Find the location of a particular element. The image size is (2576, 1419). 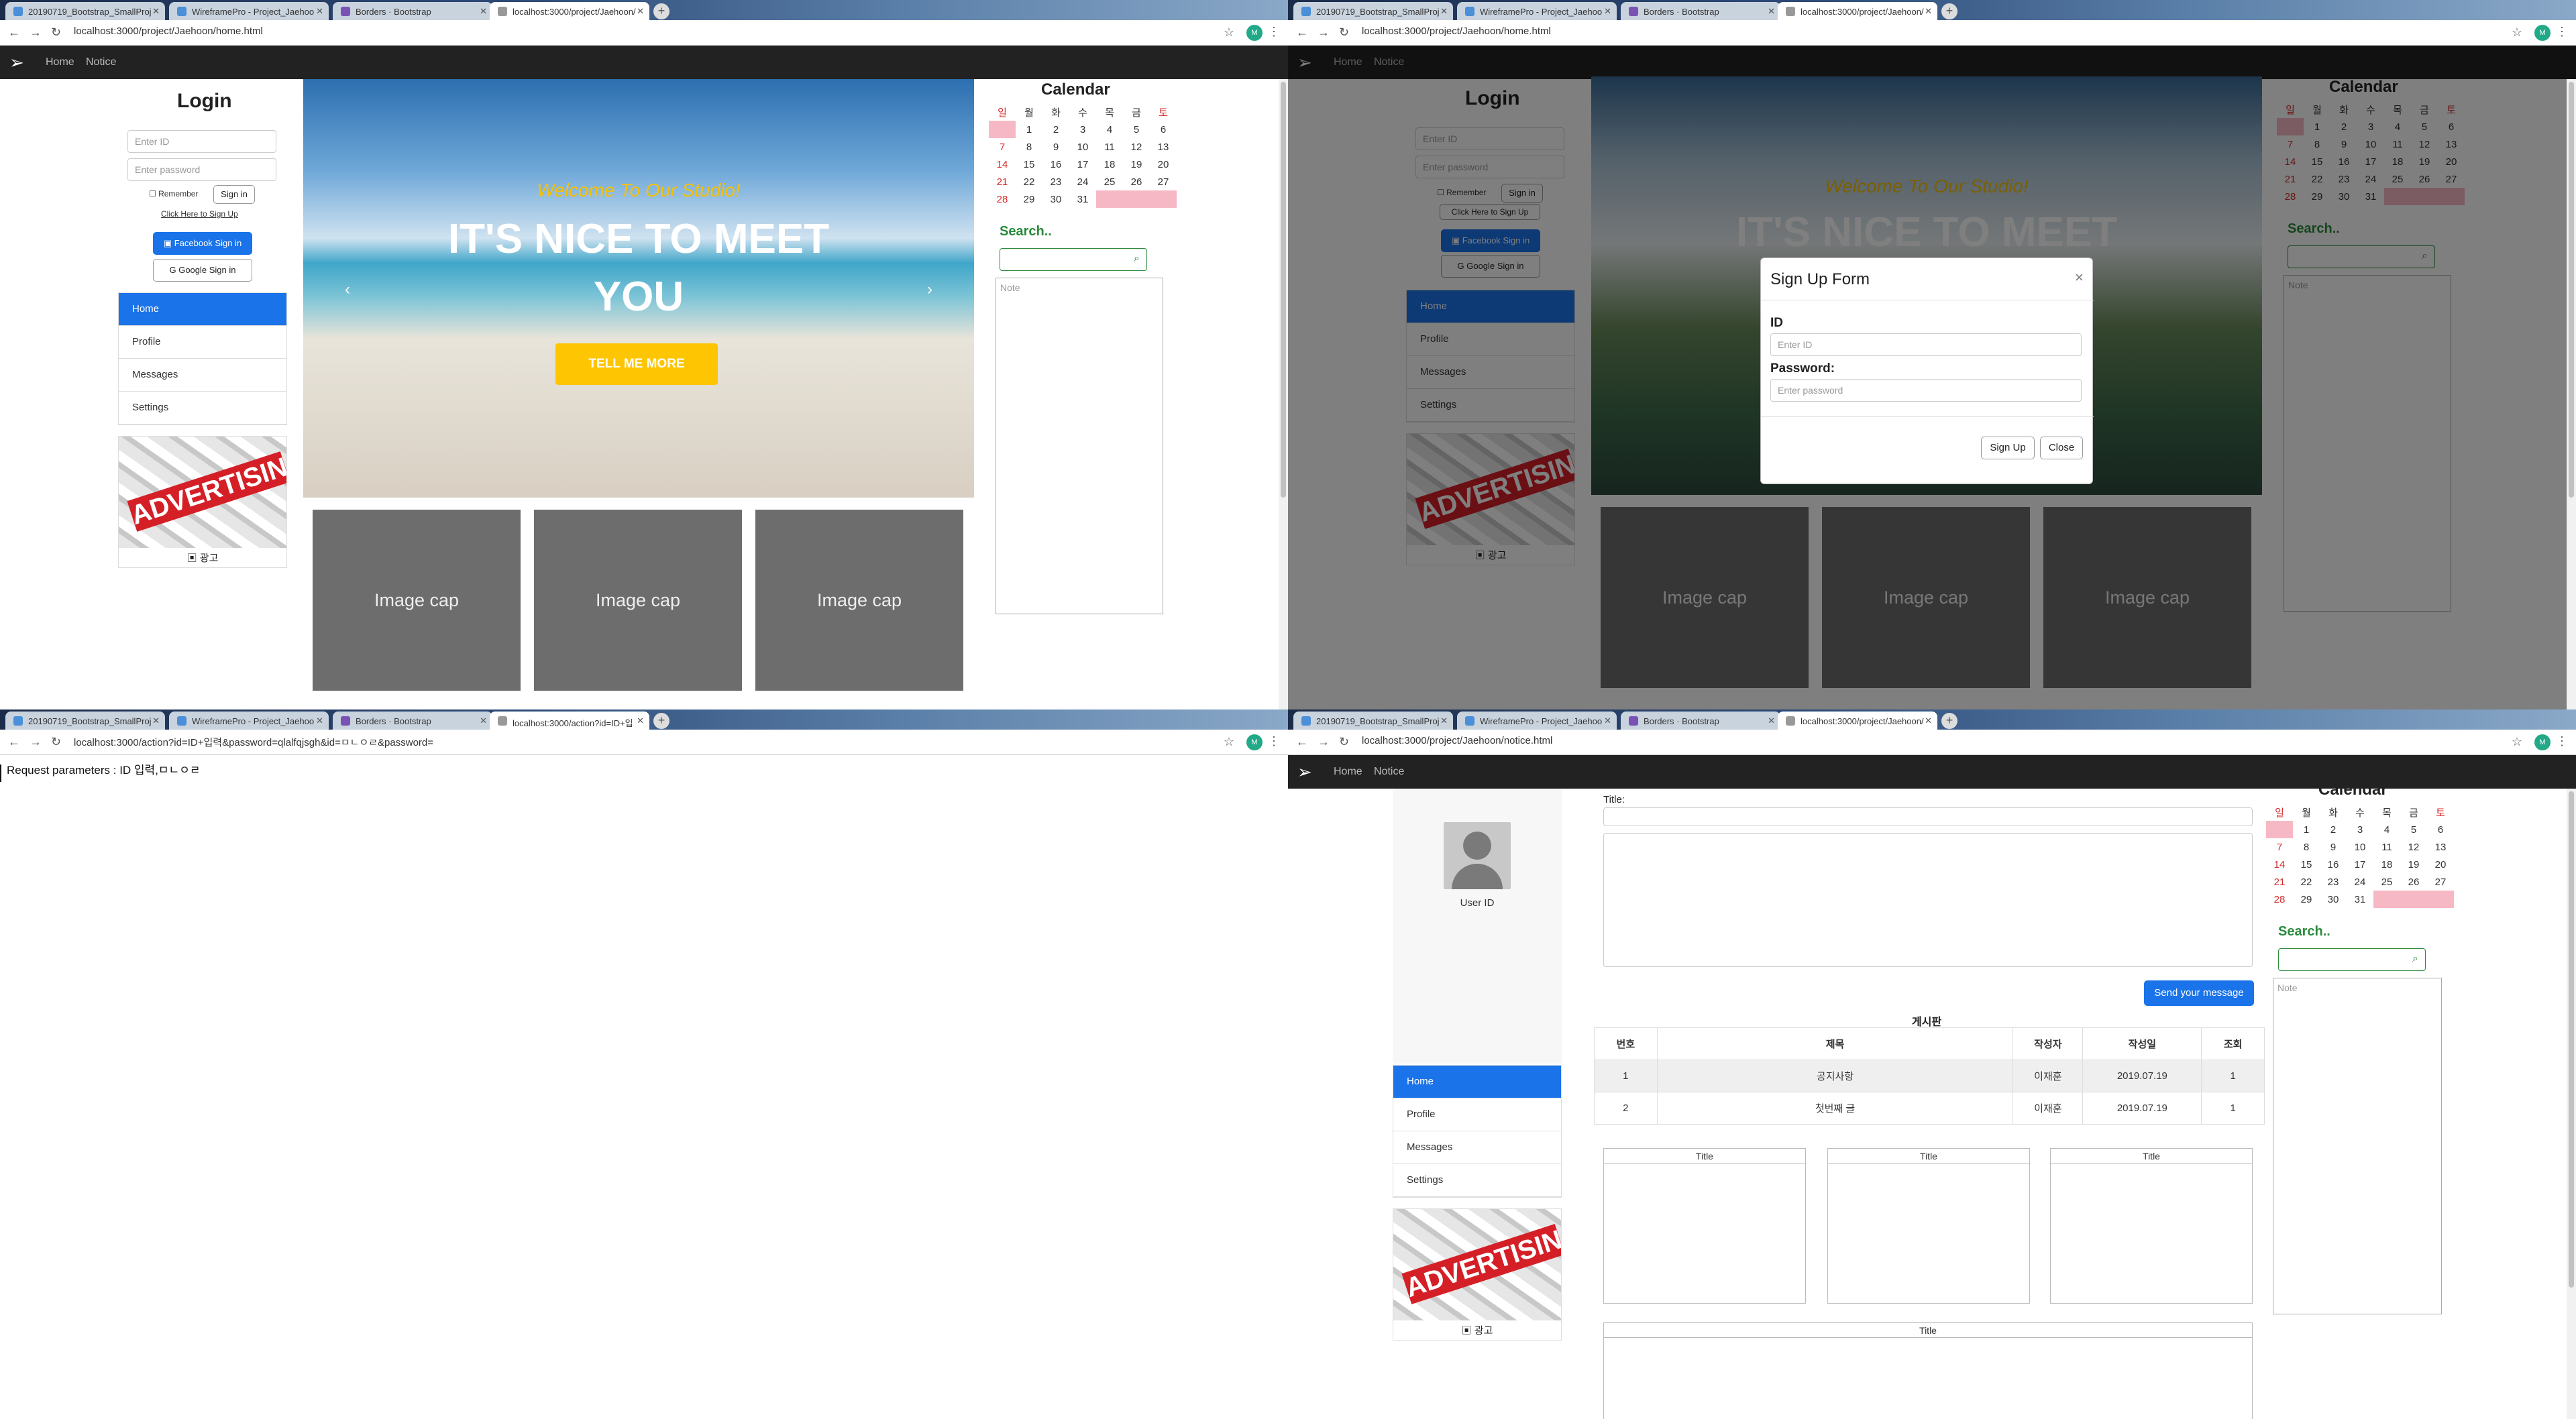

reload-icon: ↻ is located at coordinates (1344, 32).